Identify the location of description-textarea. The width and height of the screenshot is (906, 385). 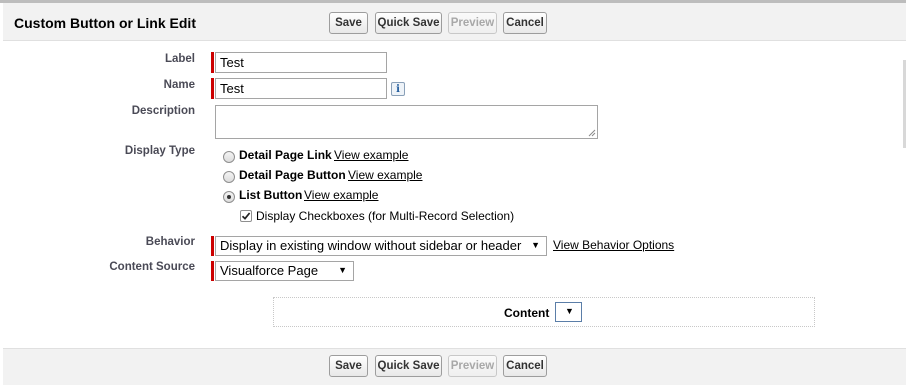
(406, 122).